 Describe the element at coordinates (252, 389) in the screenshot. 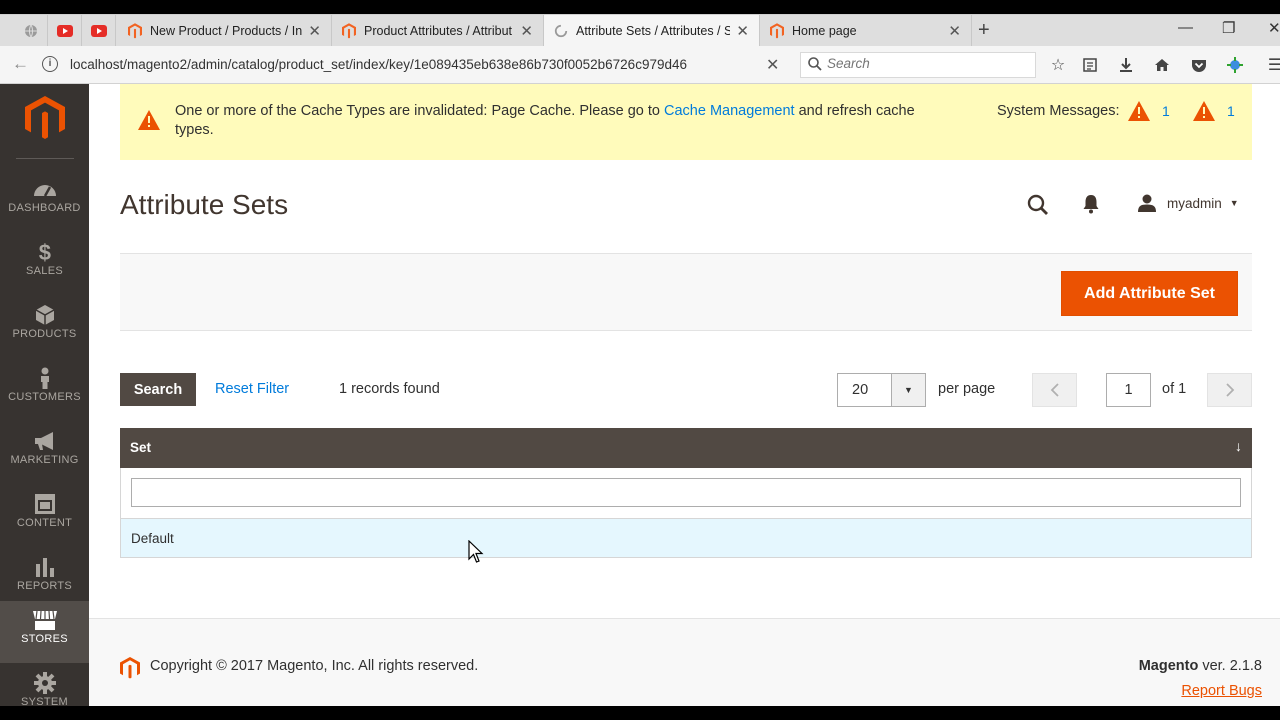

I see `reset-filter-link: Reset Filter` at that location.